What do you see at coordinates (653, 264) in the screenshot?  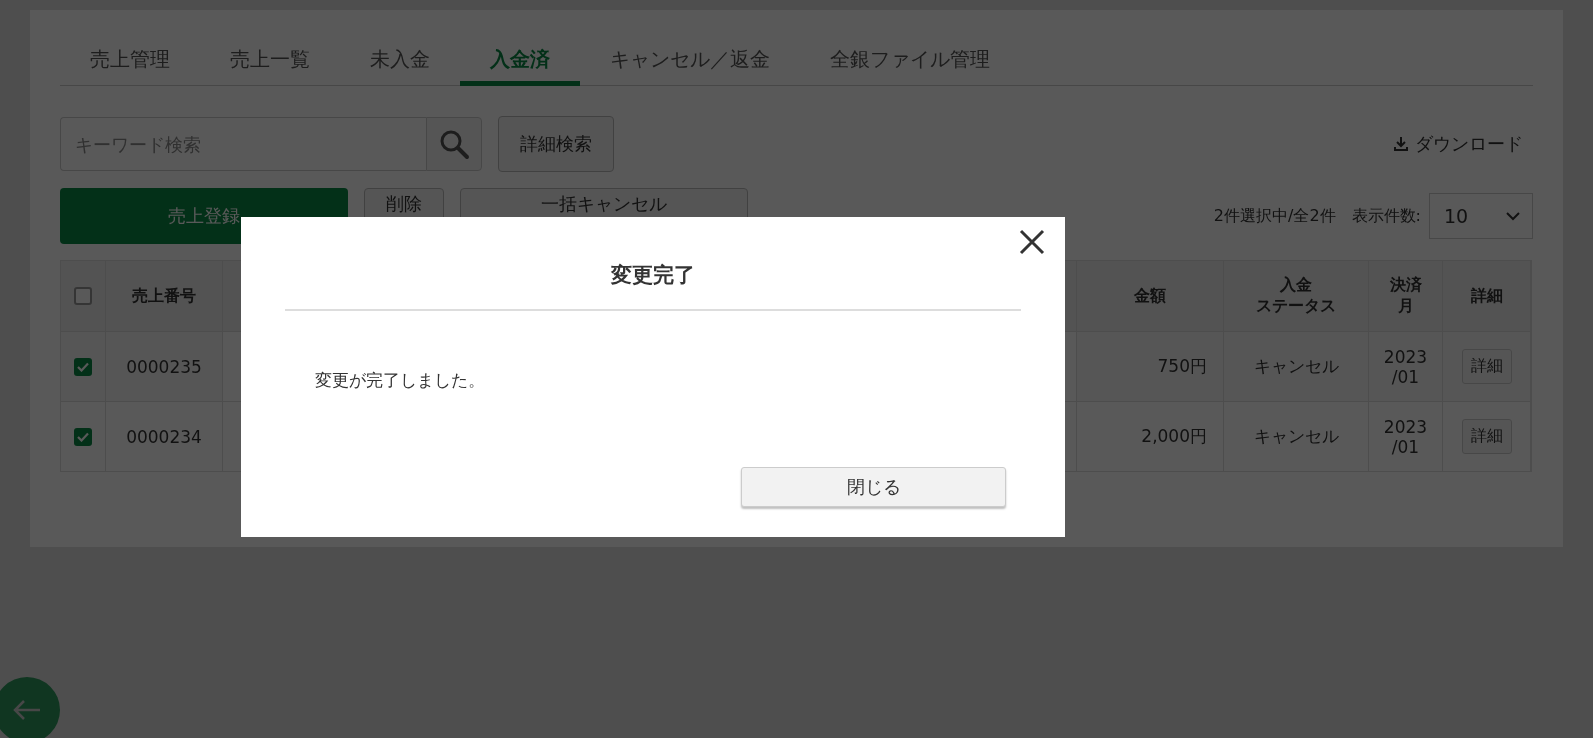 I see `dialog-title: 変更完了` at bounding box center [653, 264].